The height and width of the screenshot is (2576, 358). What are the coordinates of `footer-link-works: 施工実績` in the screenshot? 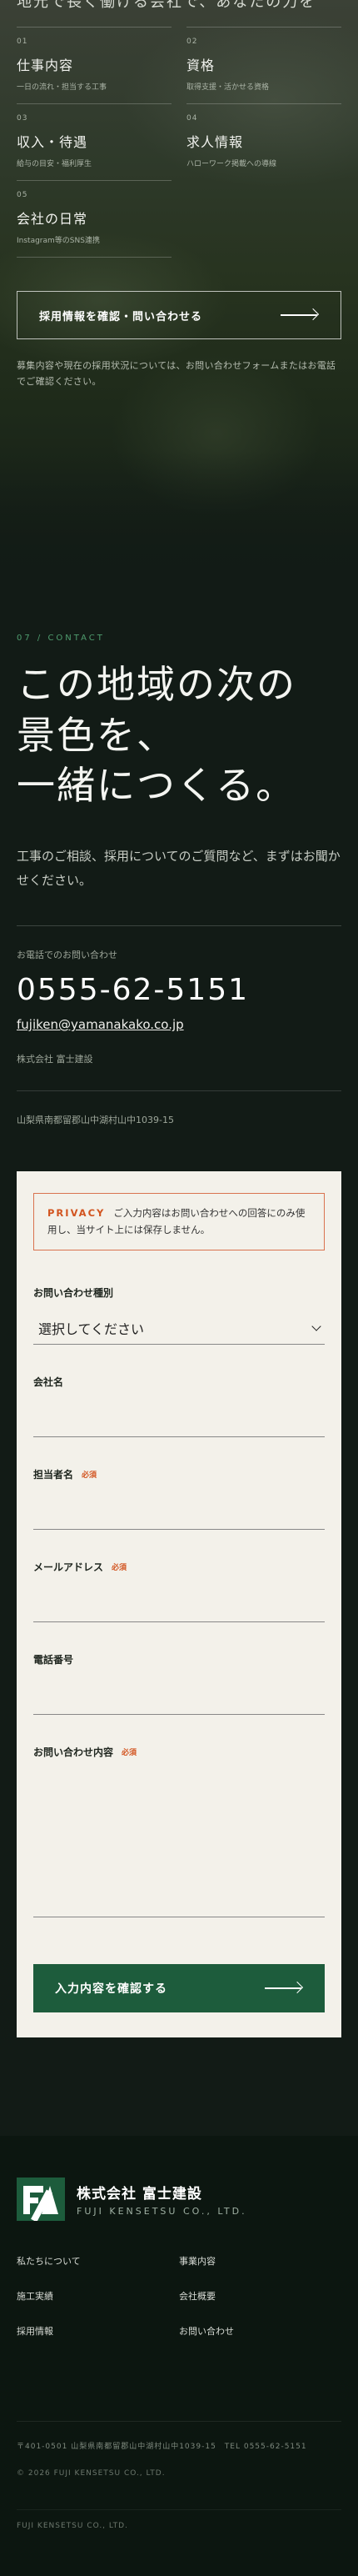 It's located at (98, 2296).